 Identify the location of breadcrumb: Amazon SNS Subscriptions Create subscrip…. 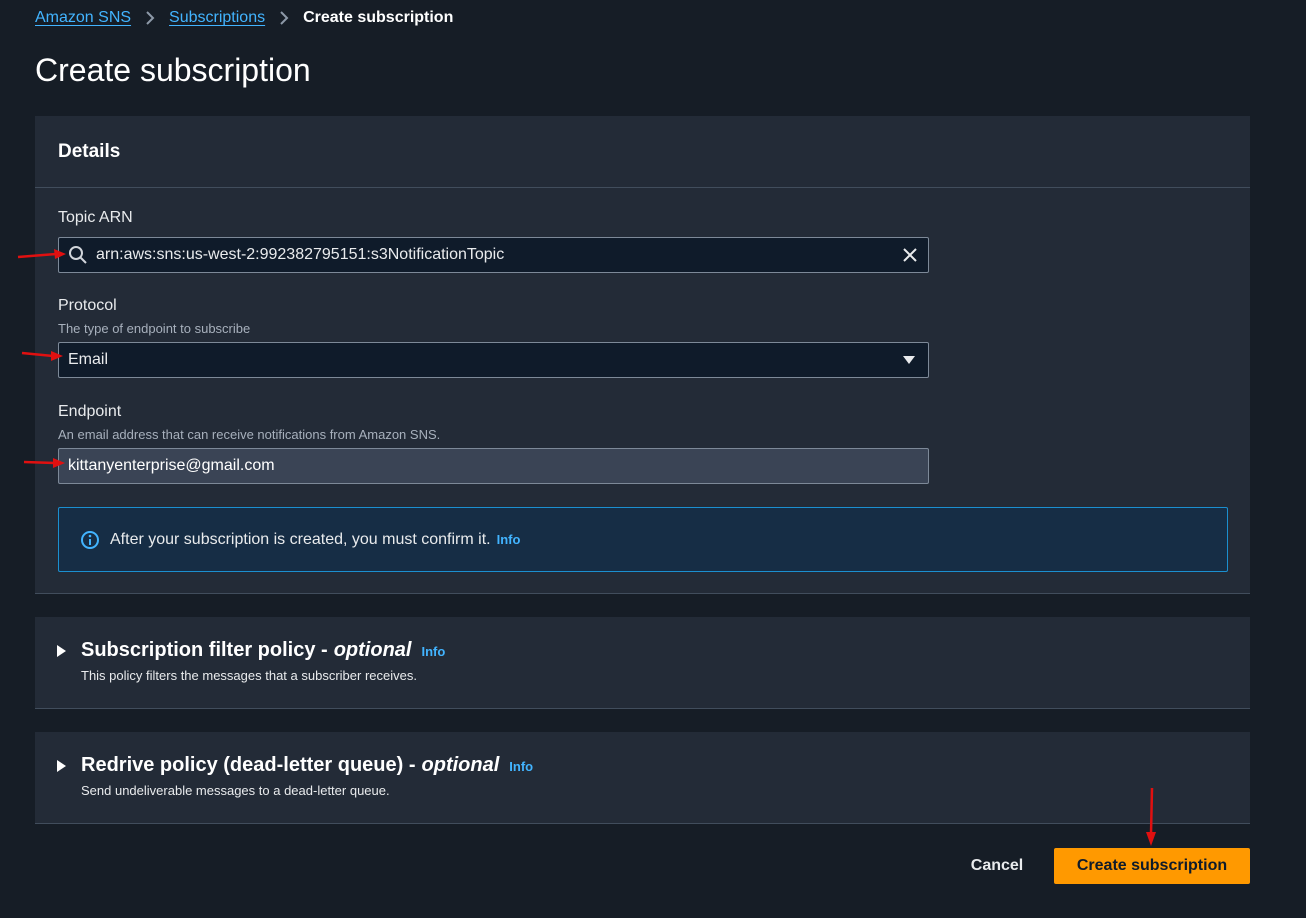
(244, 18).